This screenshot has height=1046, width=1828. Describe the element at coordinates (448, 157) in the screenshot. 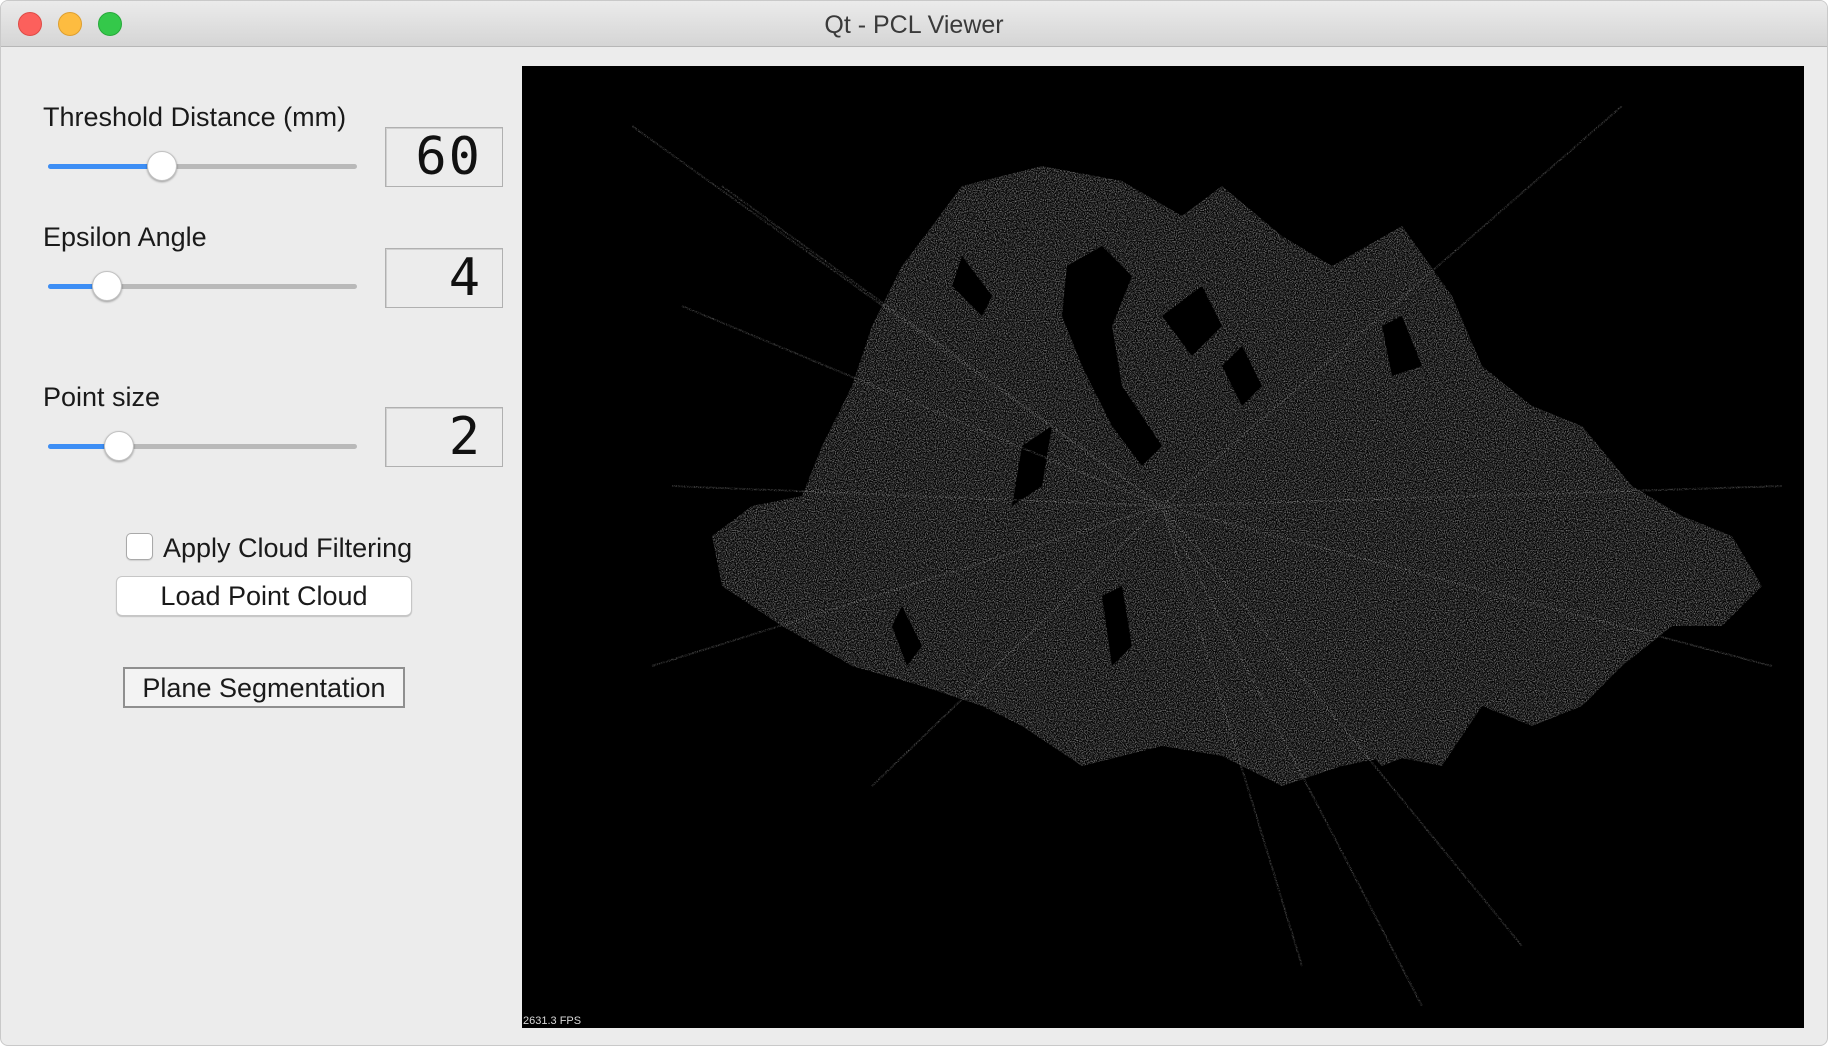

I see `threshold-value: 60` at that location.